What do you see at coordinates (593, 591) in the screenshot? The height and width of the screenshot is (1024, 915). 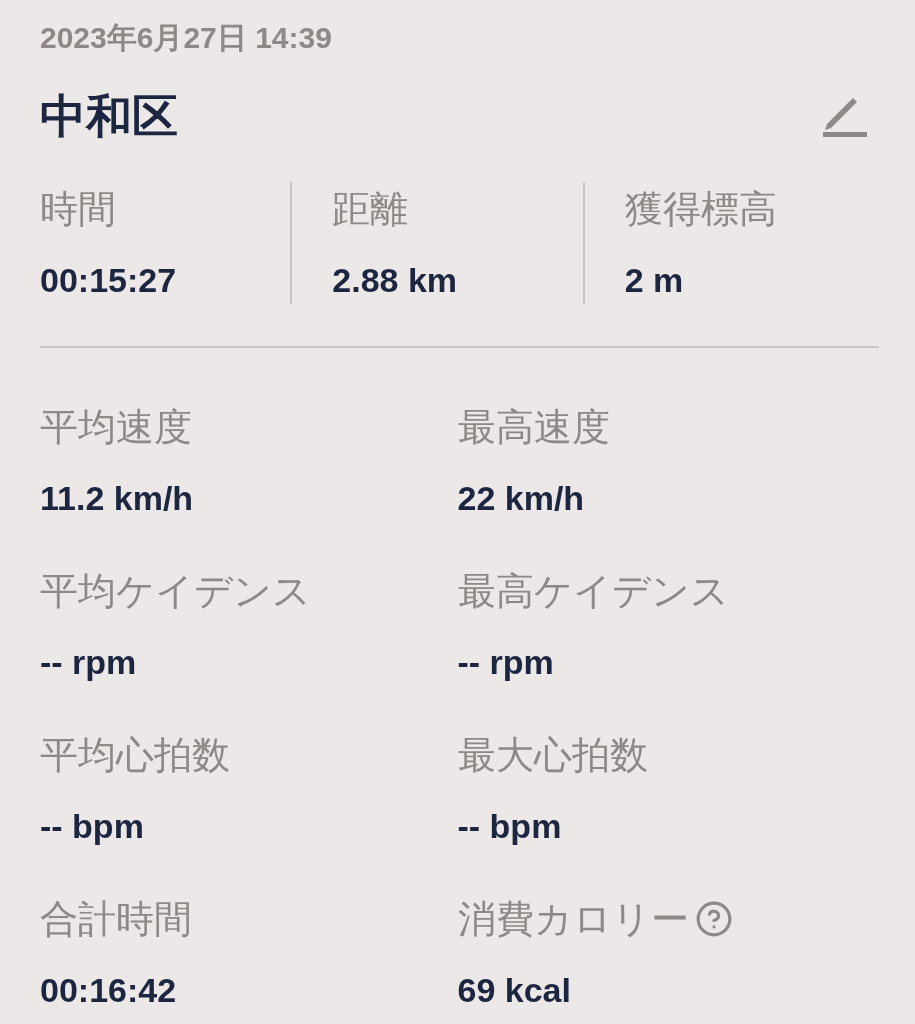 I see `stat-label: 最高ケイデンス` at bounding box center [593, 591].